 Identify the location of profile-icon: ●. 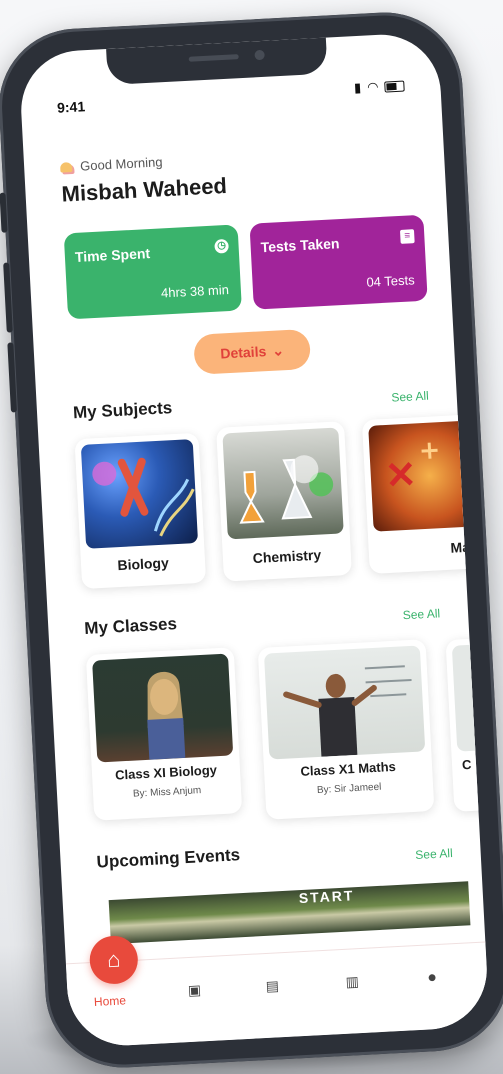
(432, 977).